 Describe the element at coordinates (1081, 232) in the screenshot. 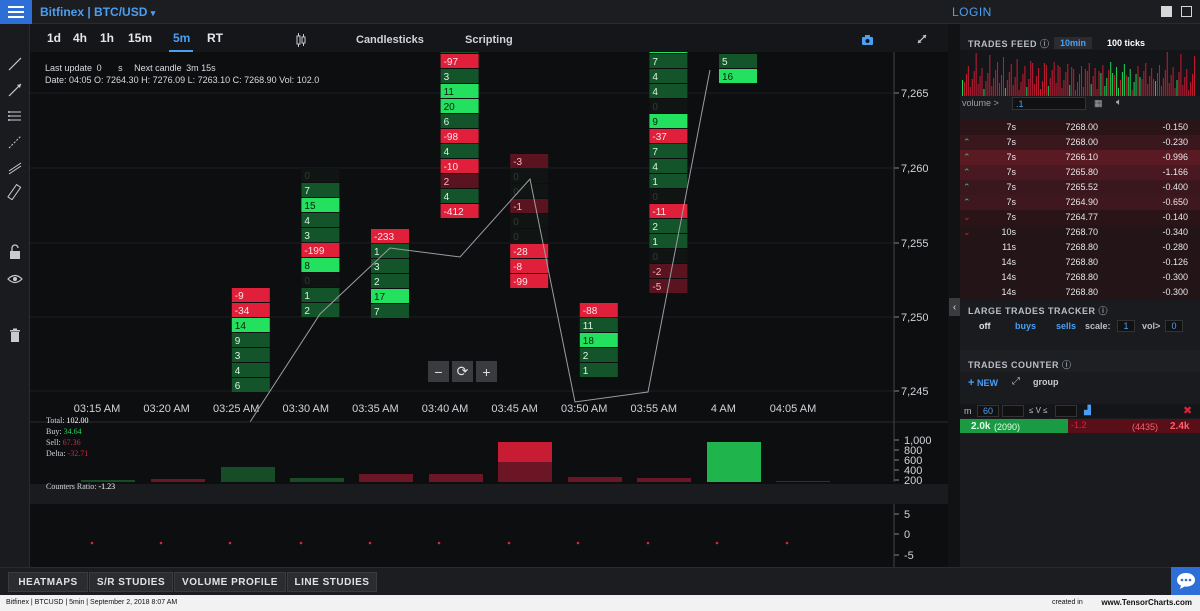

I see `trade-price: 7268.70` at that location.